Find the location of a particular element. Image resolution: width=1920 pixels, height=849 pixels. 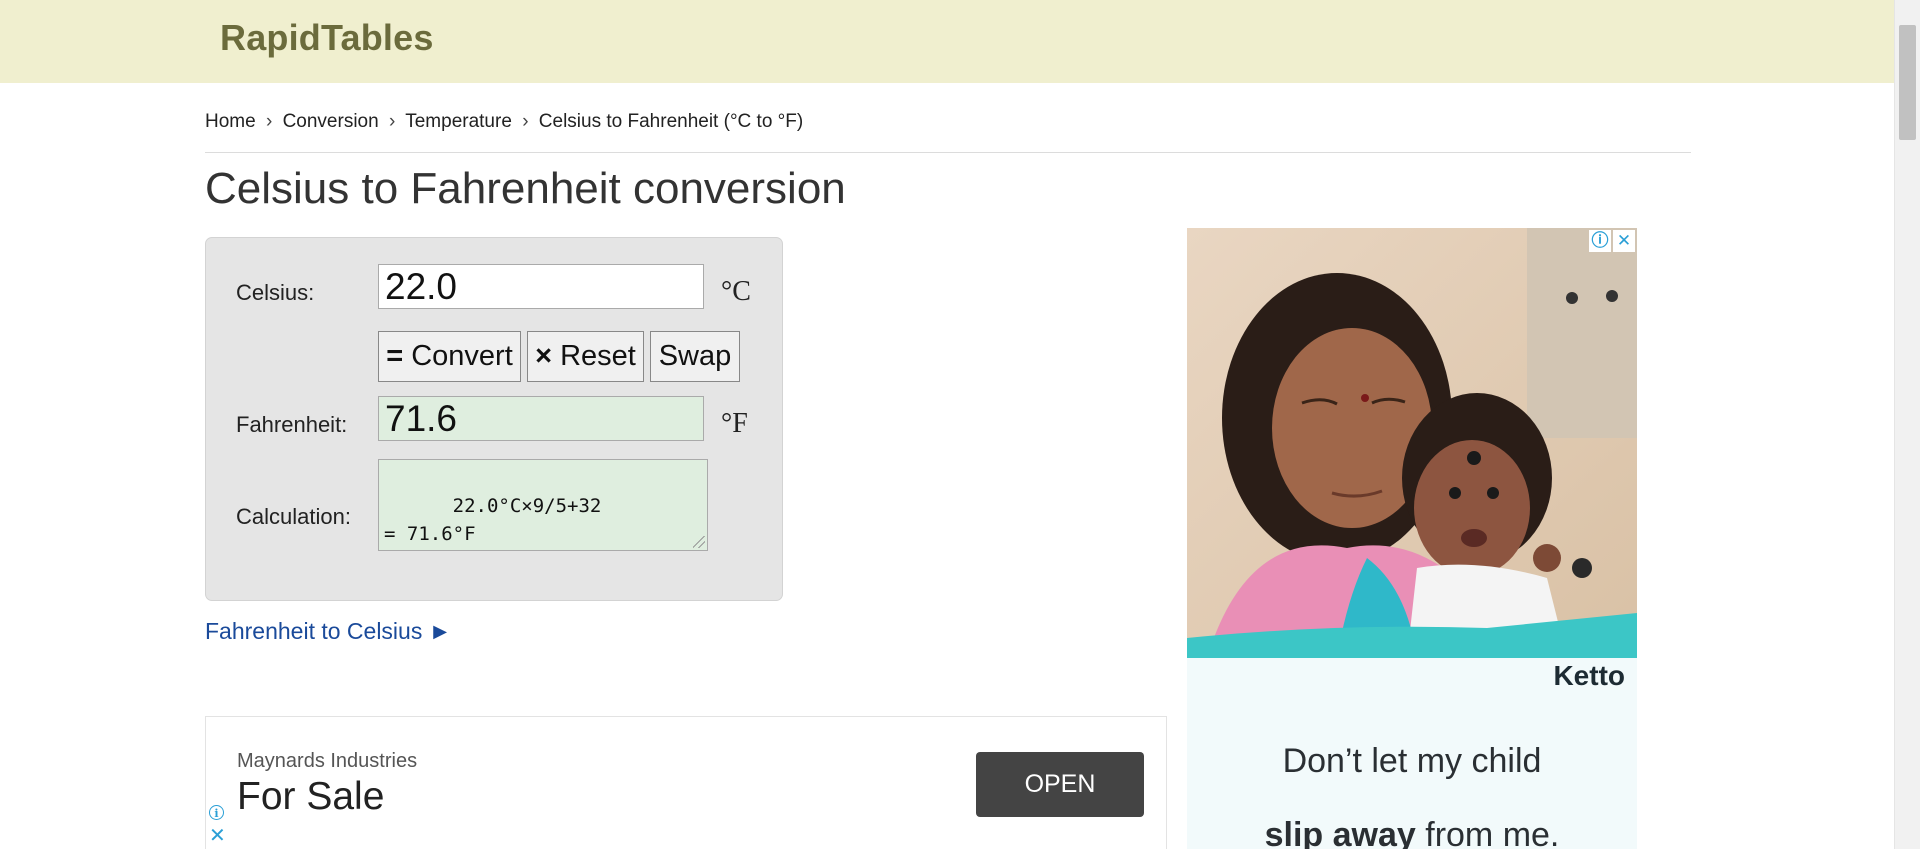

site-header: RapidTables is located at coordinates (947, 41).